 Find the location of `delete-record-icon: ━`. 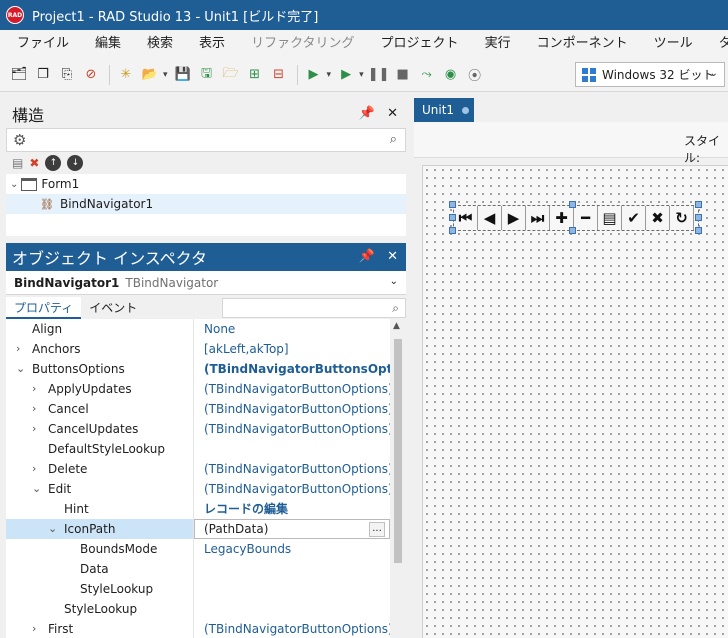

delete-record-icon: ━ is located at coordinates (586, 218).